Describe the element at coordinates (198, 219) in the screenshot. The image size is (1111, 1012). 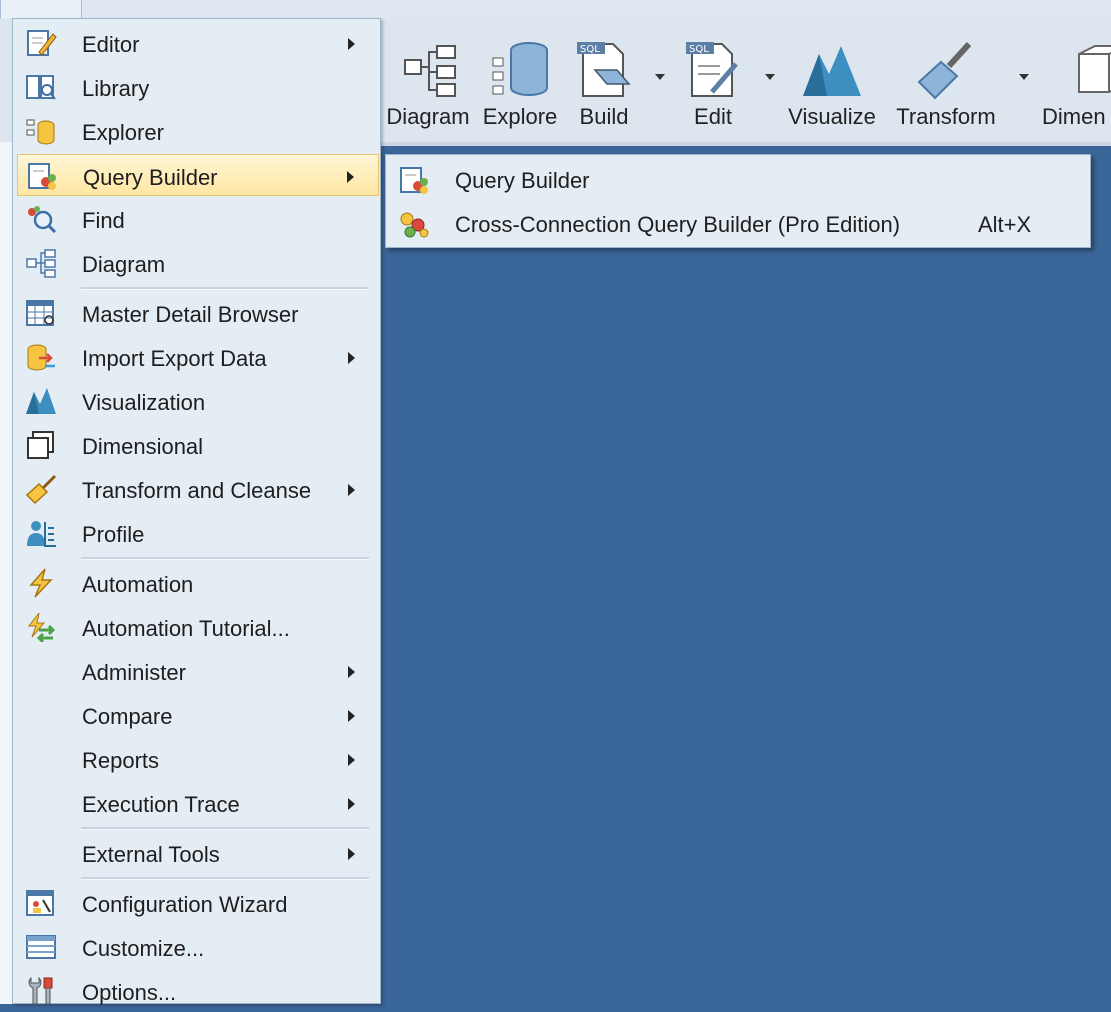
I see `menu-item-find: Find` at that location.